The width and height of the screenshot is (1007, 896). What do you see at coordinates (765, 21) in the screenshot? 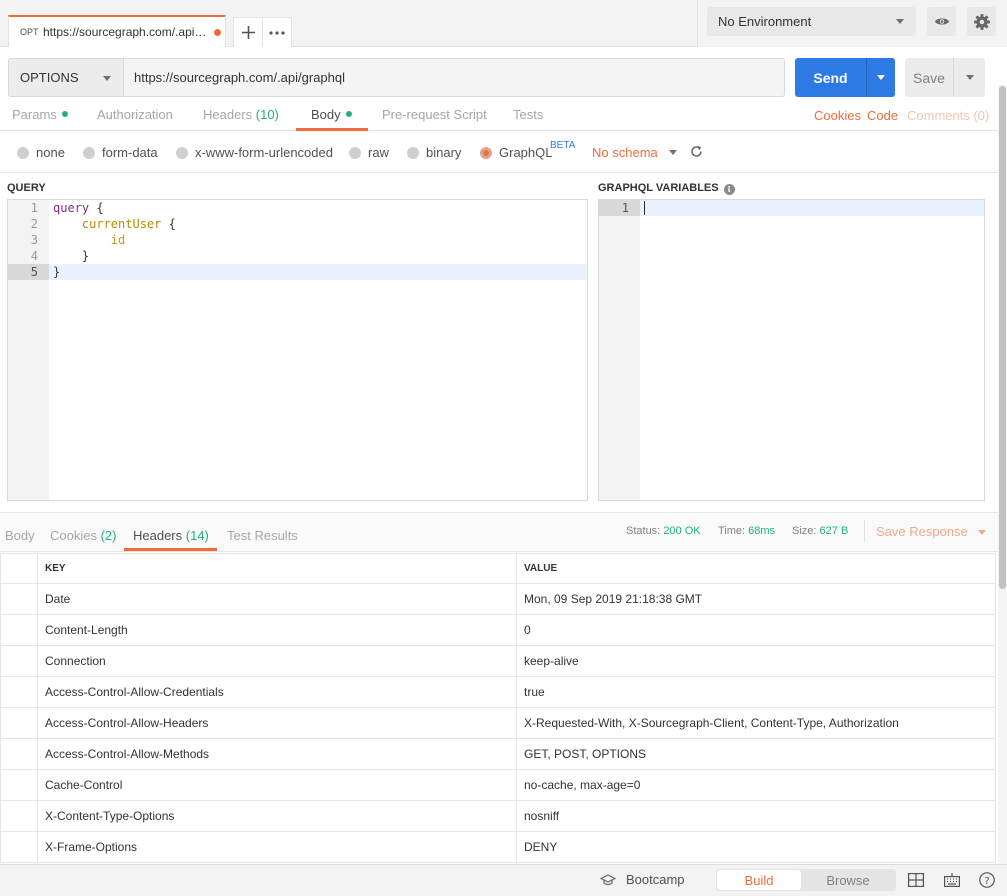
I see `environment-selected: No Environment` at bounding box center [765, 21].